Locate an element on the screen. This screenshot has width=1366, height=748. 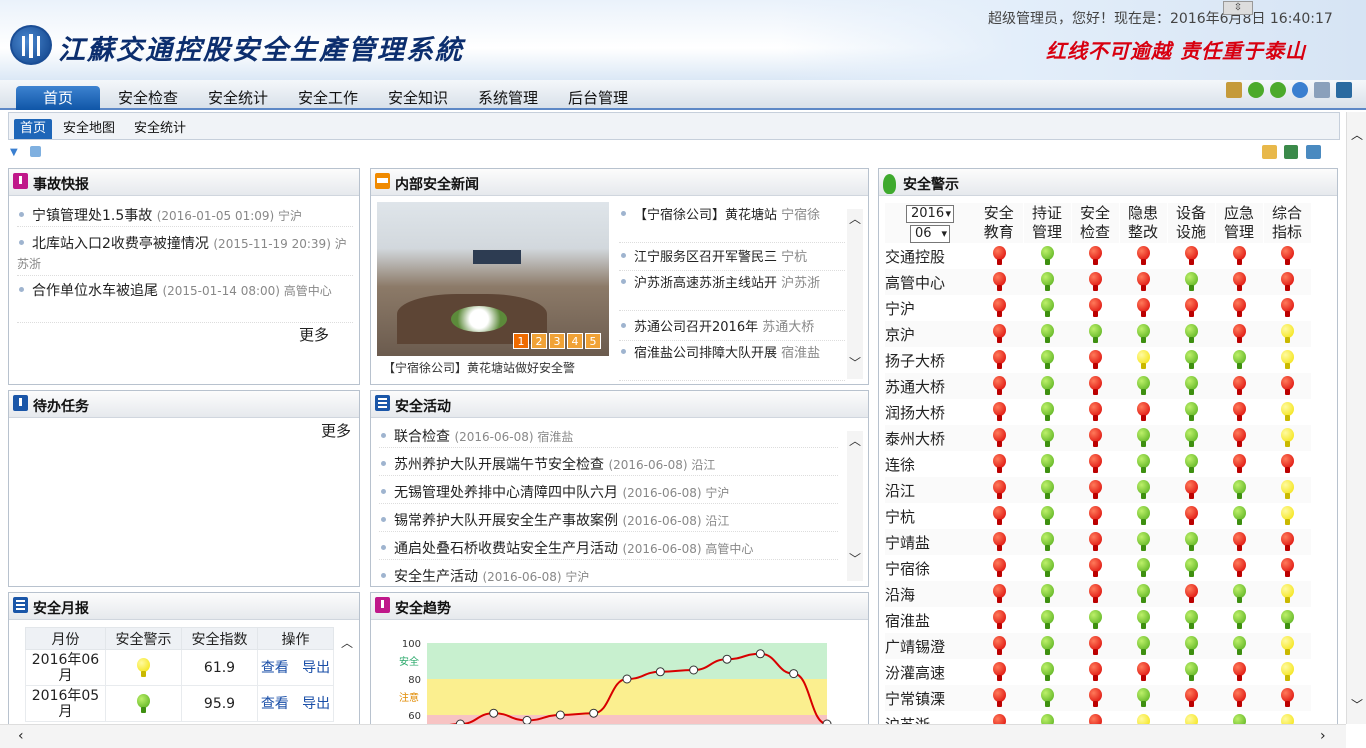
unit-name: 沿海 is located at coordinates (930, 594).